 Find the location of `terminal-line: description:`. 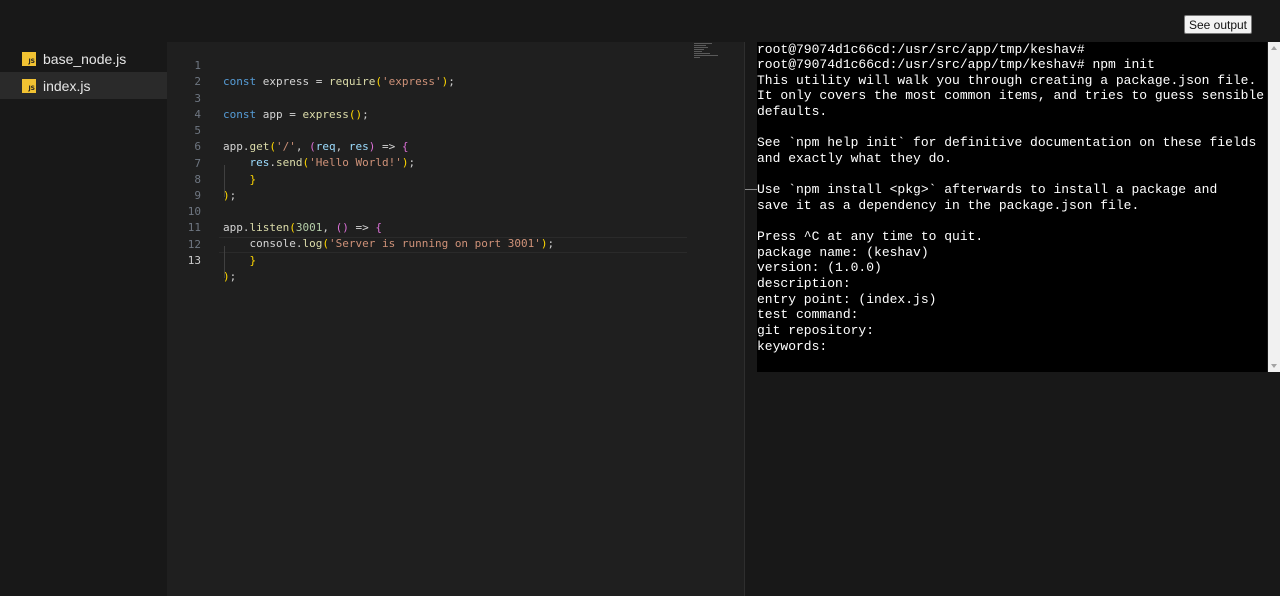

terminal-line: description: is located at coordinates (804, 283).